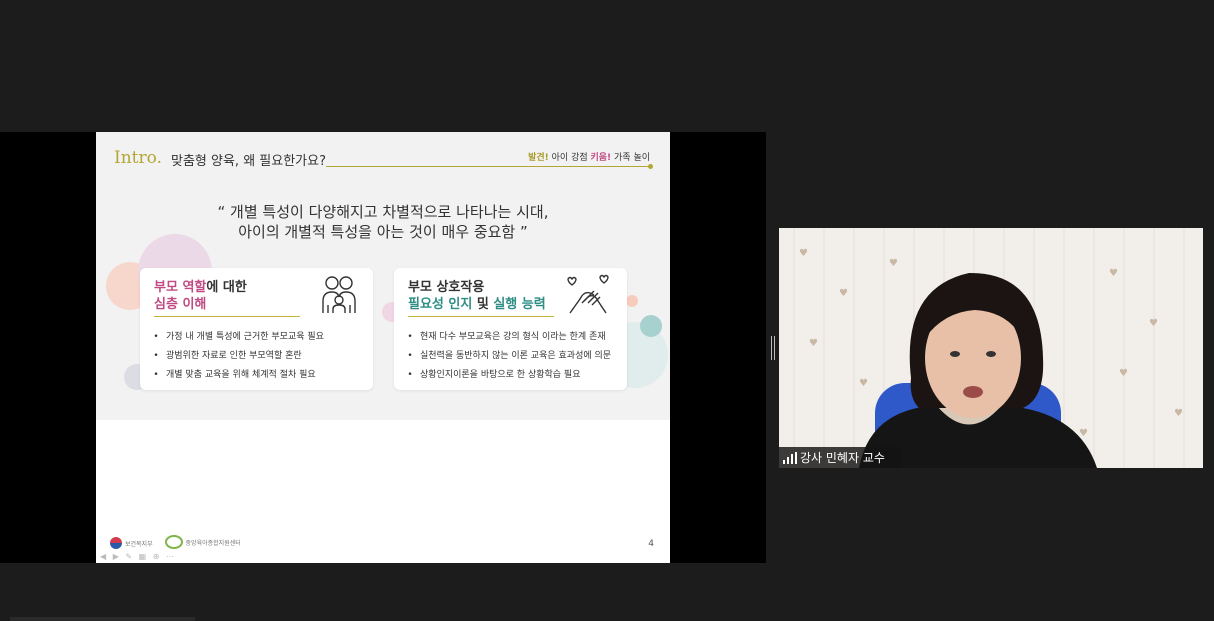  I want to click on holding-hands-icon, so click(588, 294).